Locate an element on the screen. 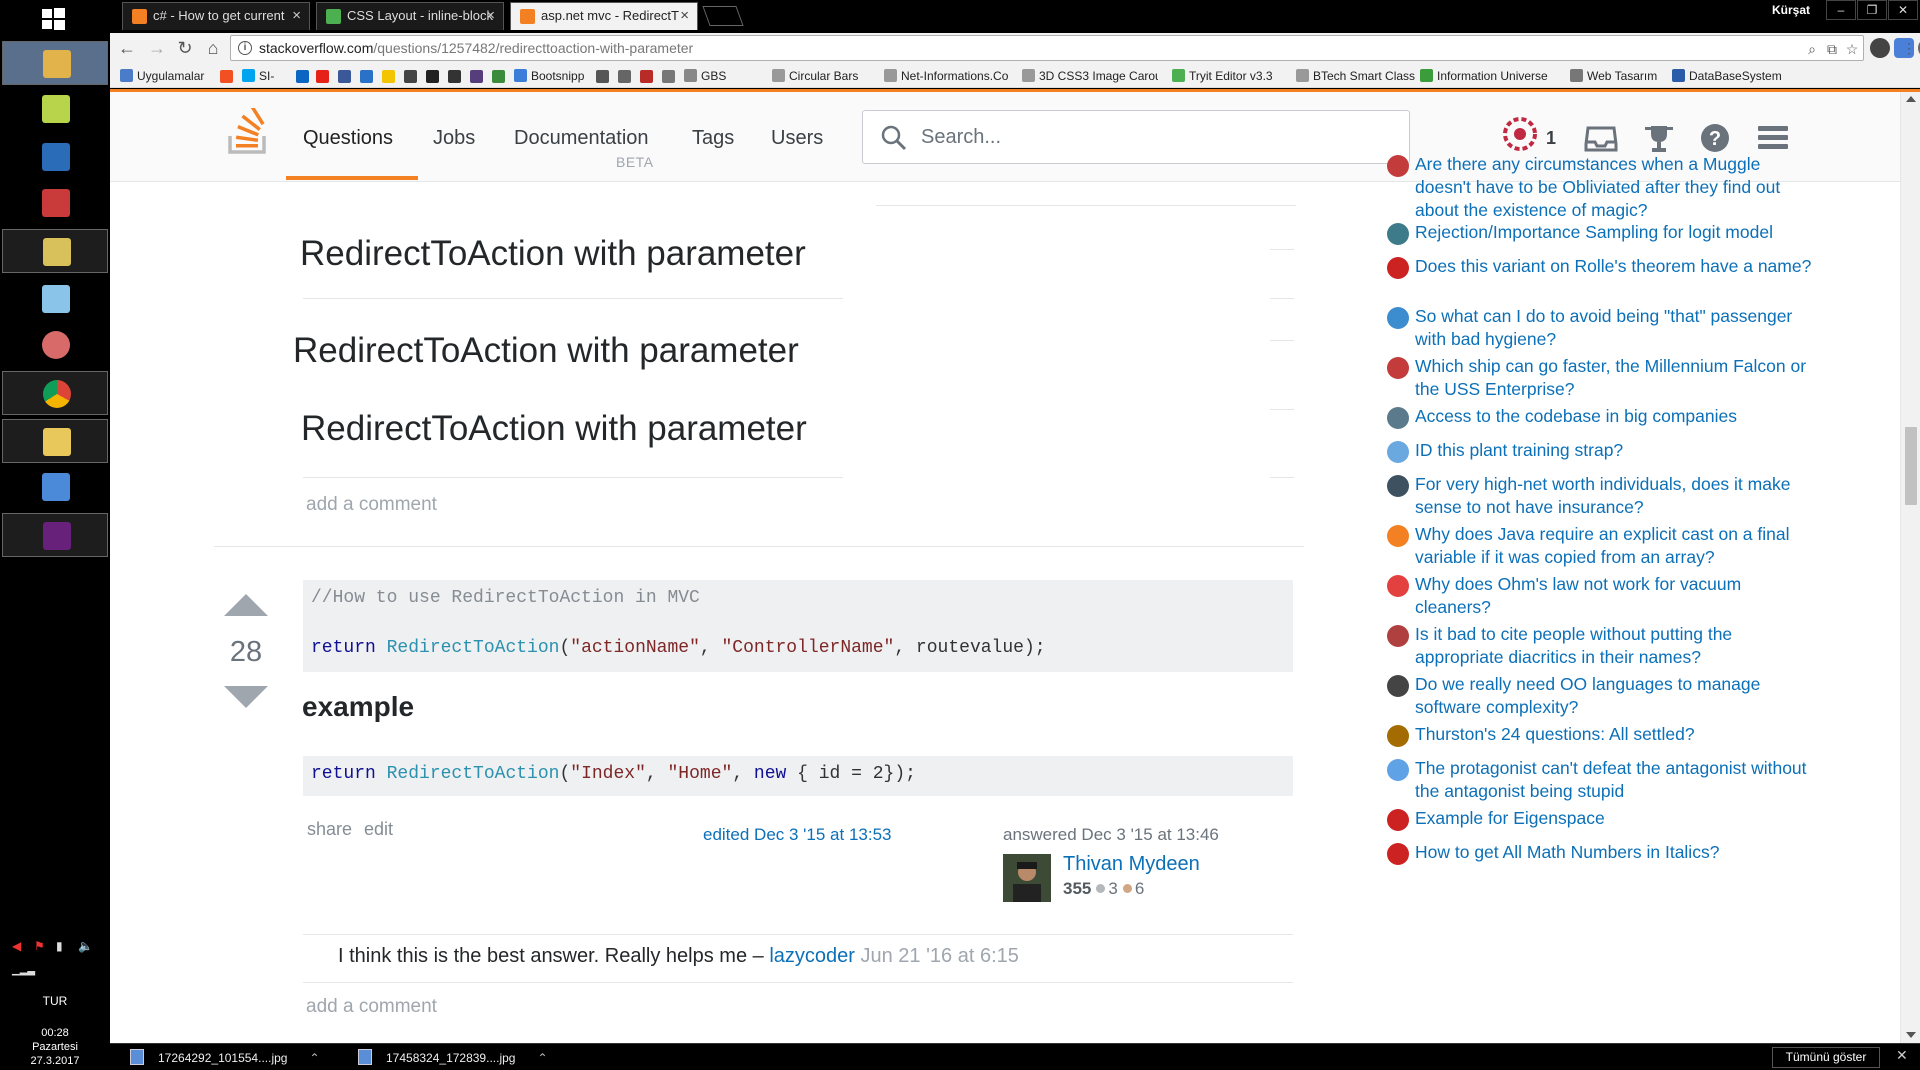 This screenshot has width=1920, height=1070. bookmark-tryit-editor: Tryit Editor v3.3 is located at coordinates (1222, 76).